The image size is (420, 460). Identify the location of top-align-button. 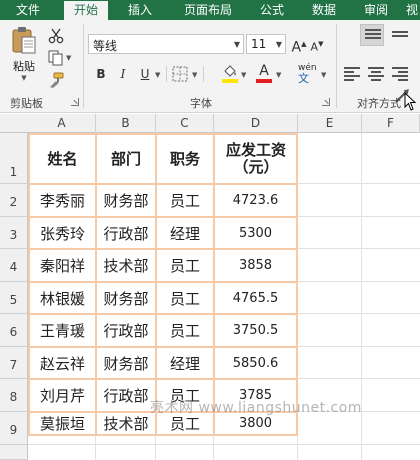
(372, 35).